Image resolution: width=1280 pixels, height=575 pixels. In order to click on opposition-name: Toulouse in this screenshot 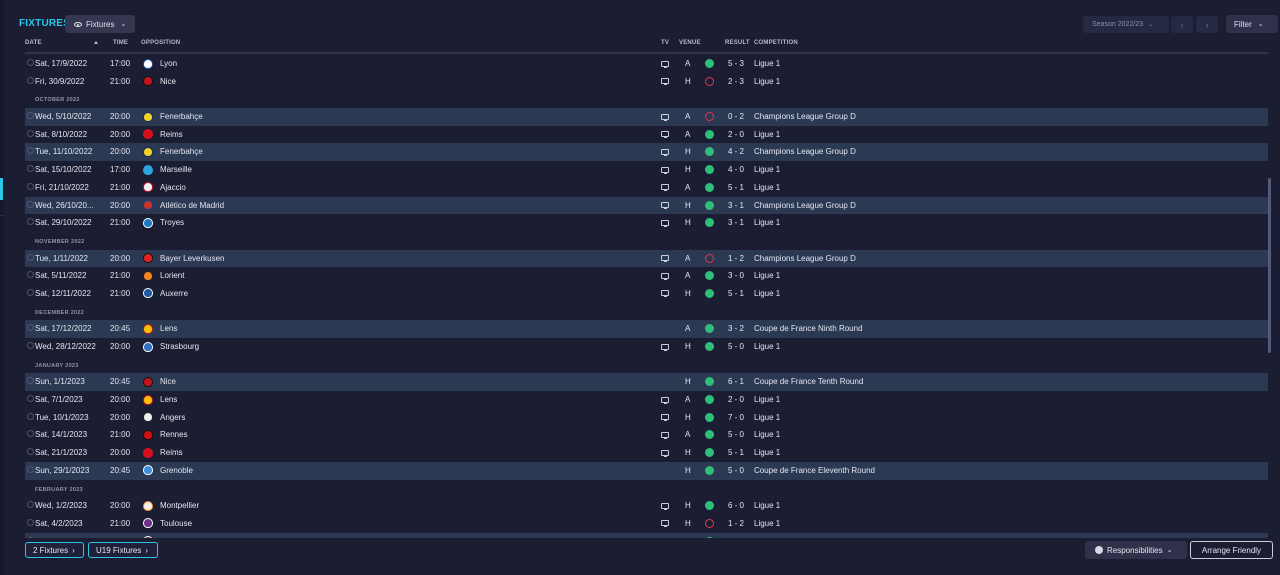, I will do `click(176, 523)`.